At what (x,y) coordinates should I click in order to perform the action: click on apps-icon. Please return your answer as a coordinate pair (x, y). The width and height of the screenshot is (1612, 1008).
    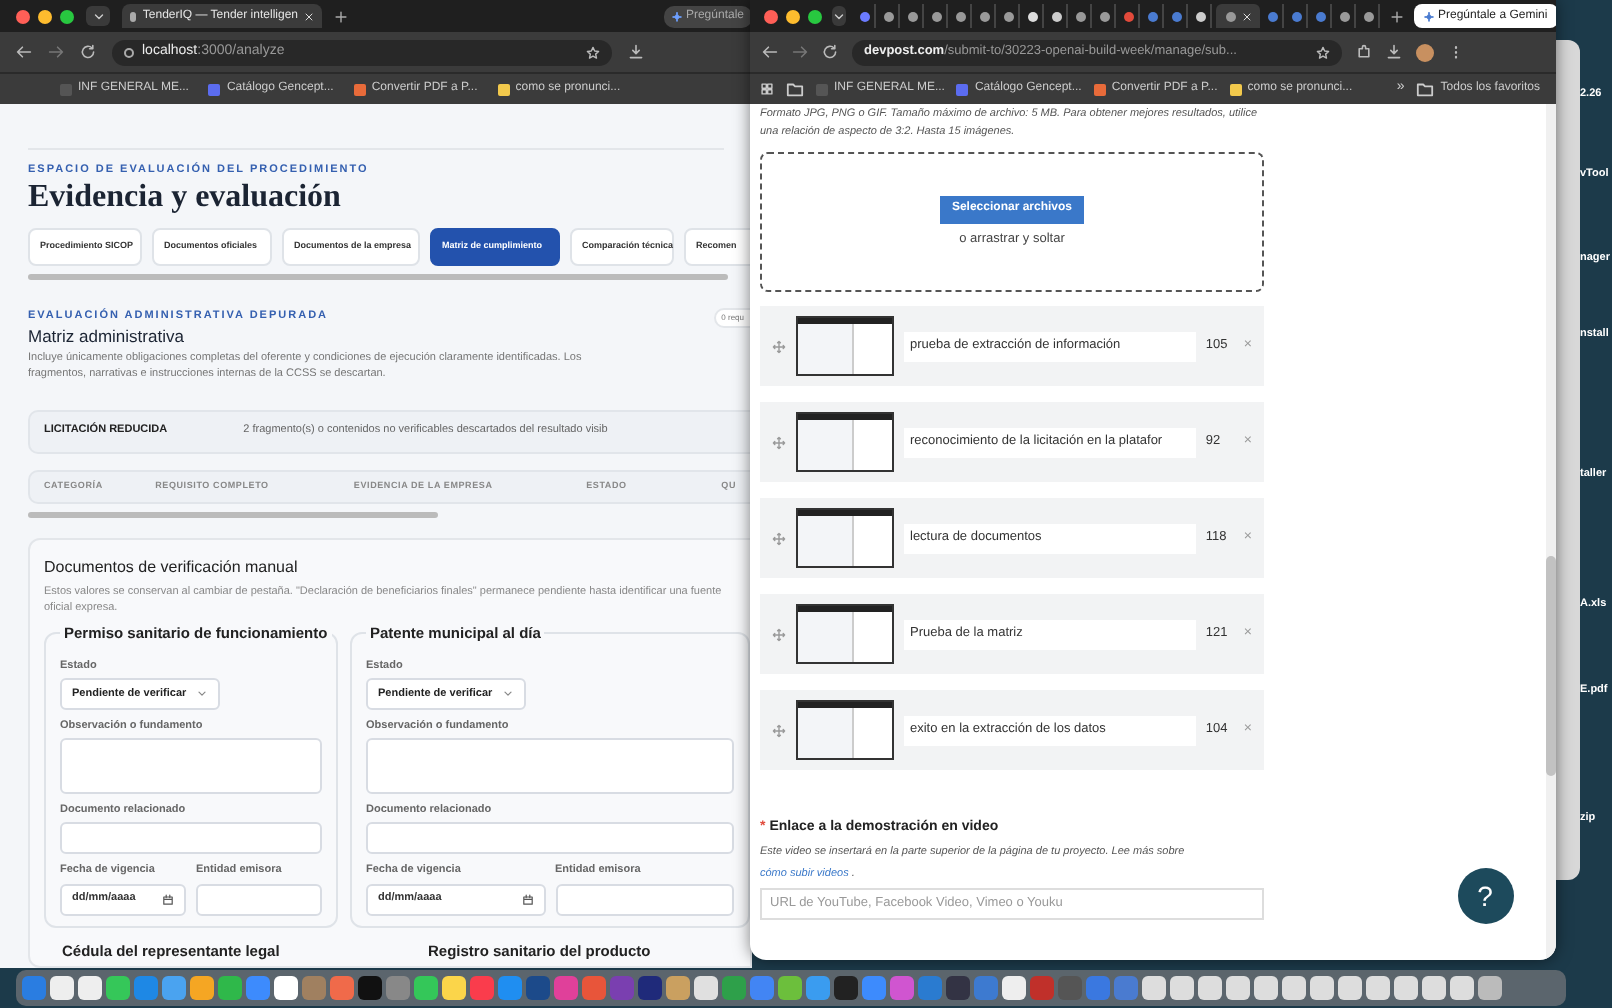
    Looking at the image, I should click on (767, 89).